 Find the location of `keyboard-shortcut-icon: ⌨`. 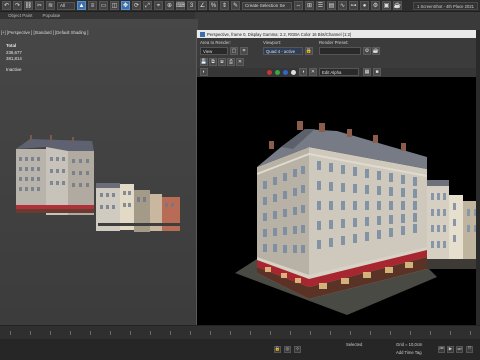

keyboard-shortcut-icon: ⌨ is located at coordinates (180, 5).